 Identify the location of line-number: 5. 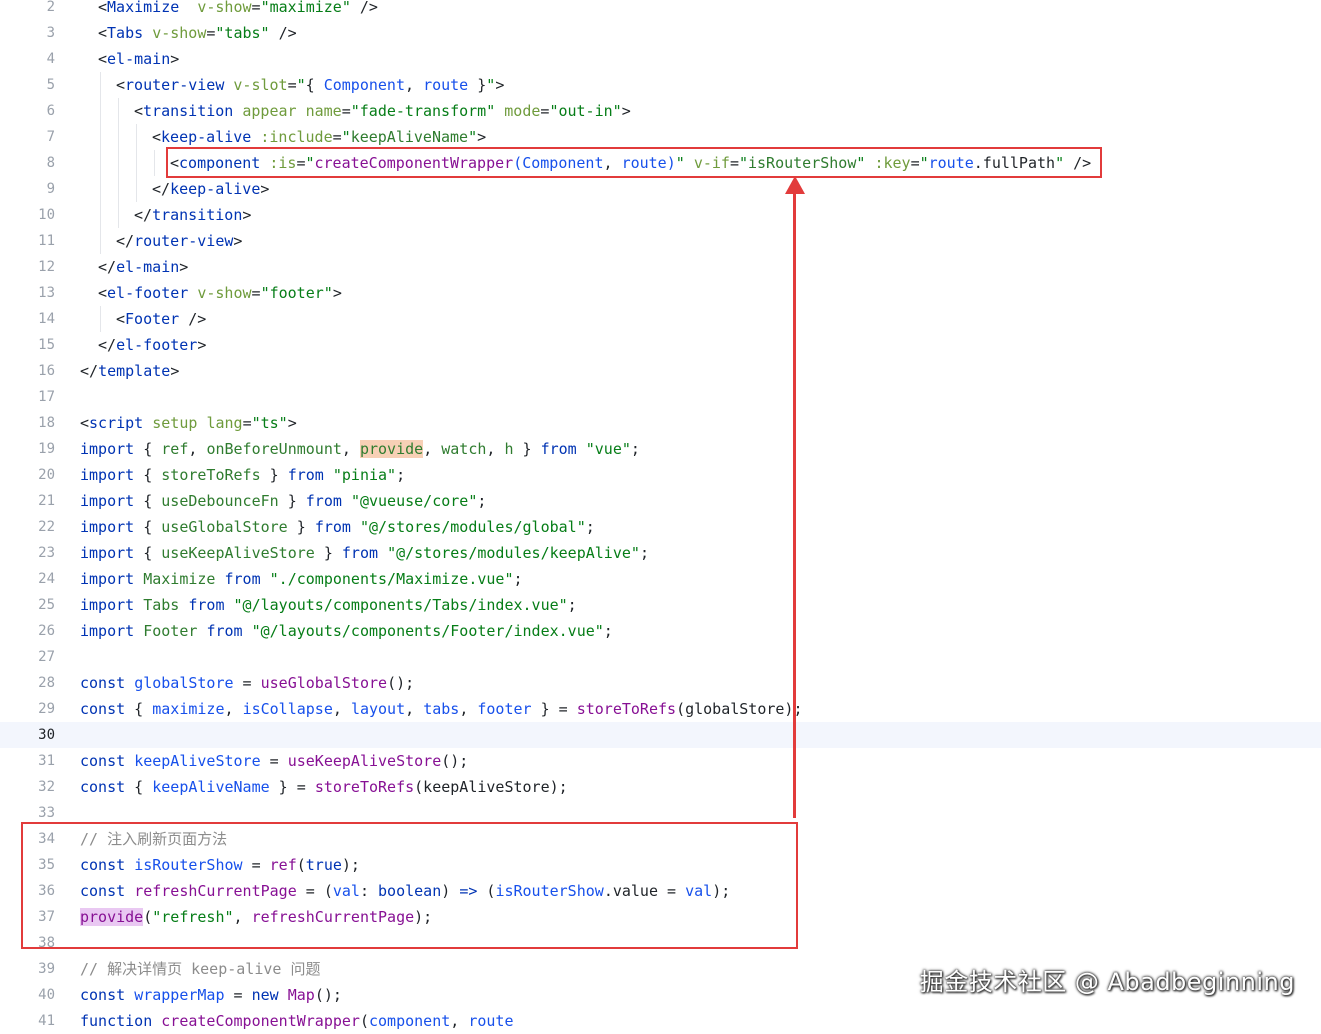
(50, 85).